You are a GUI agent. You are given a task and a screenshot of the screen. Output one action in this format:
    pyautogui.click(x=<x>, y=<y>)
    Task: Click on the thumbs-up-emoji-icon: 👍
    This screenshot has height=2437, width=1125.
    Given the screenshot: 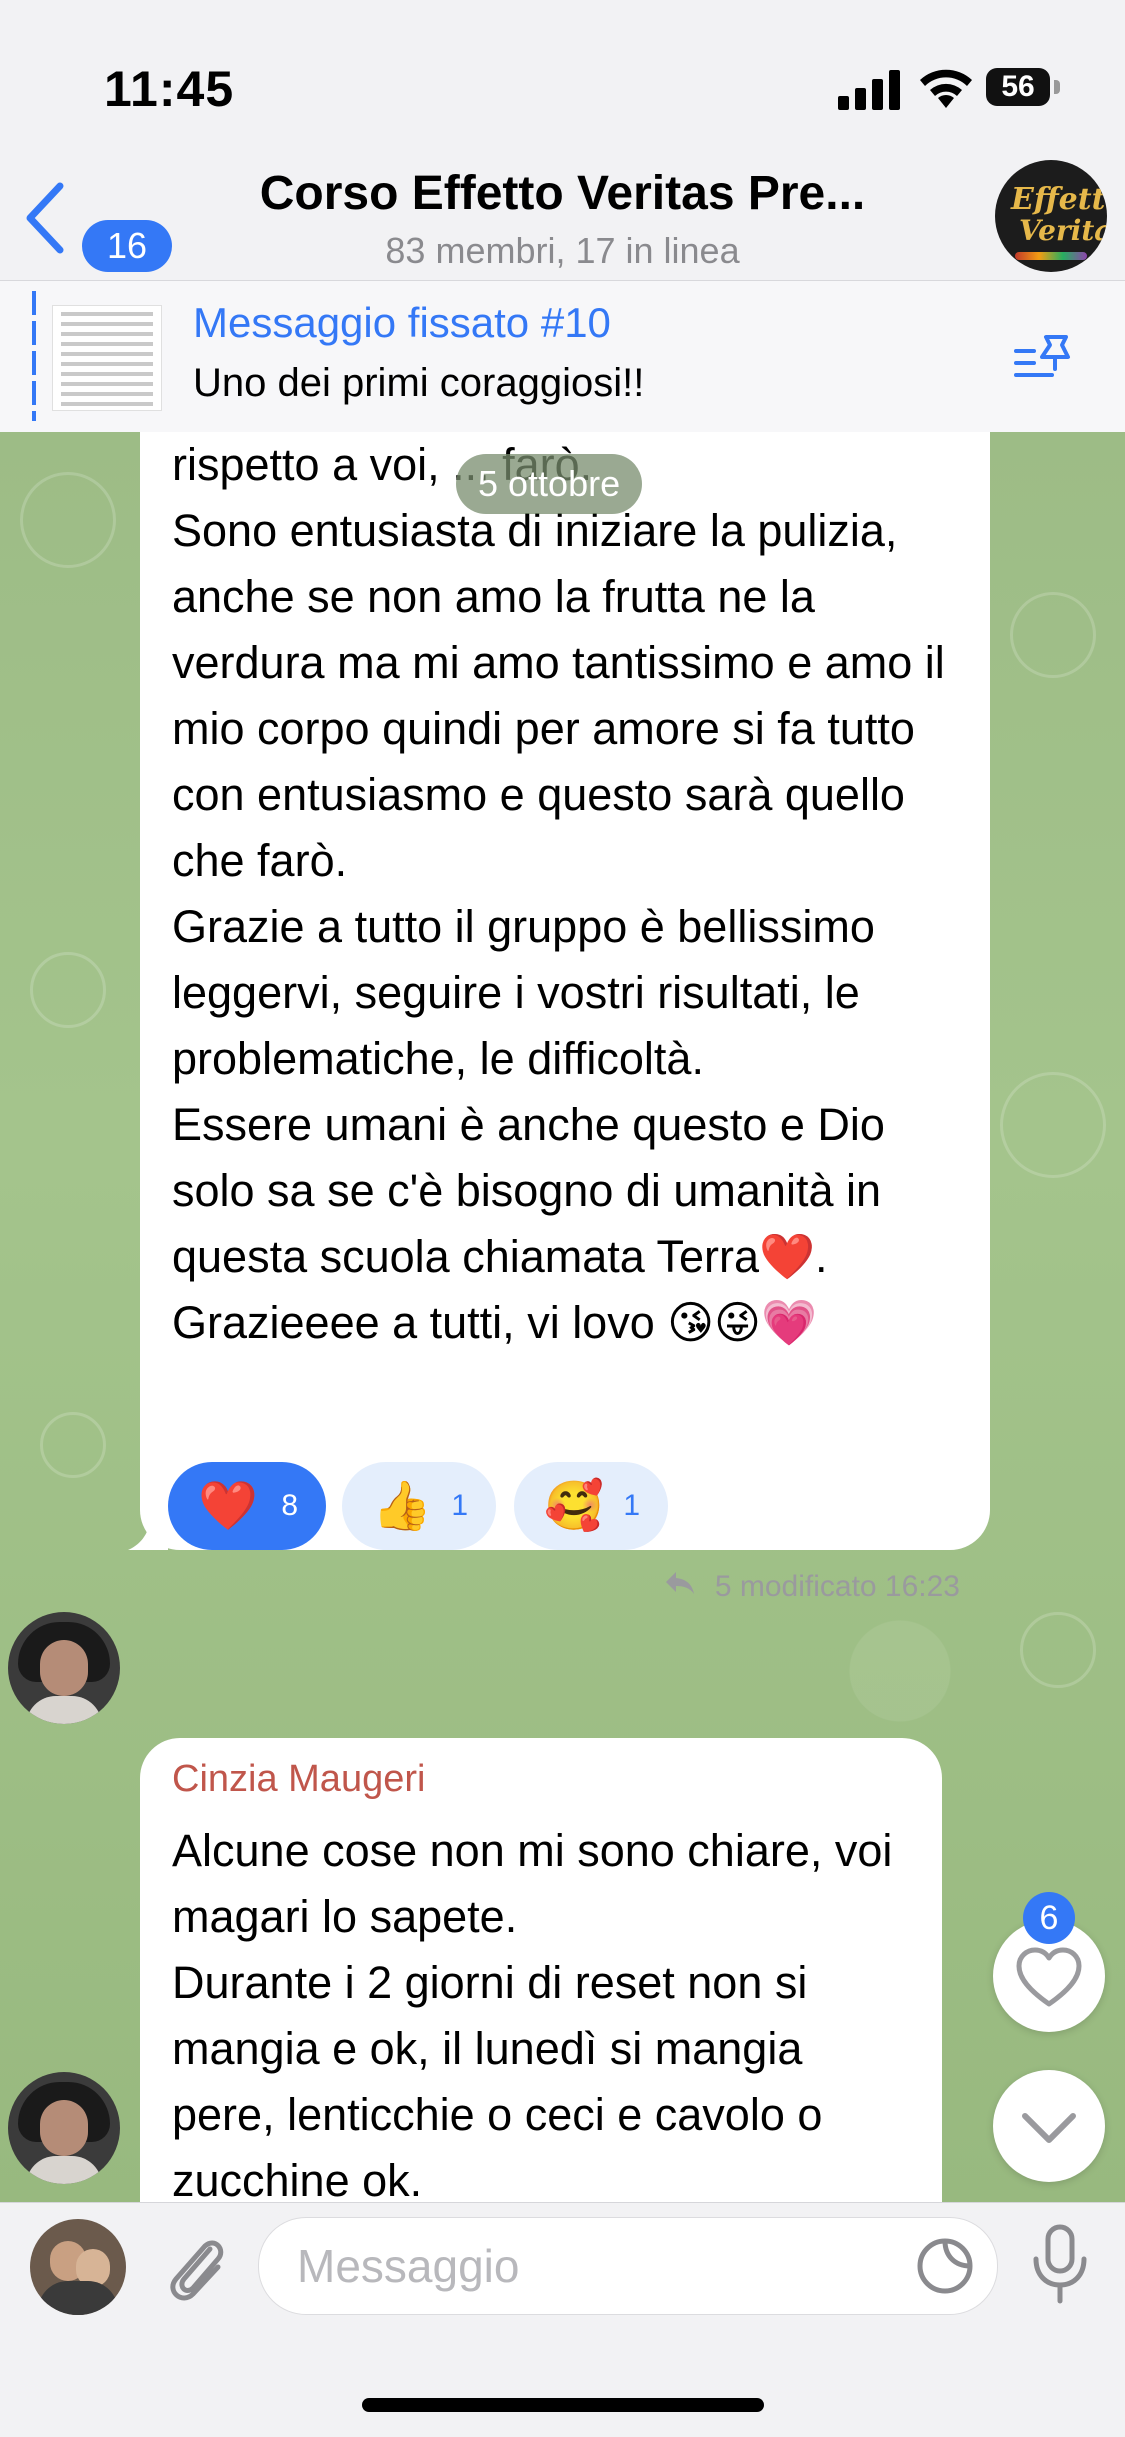 What is the action you would take?
    pyautogui.click(x=402, y=1506)
    